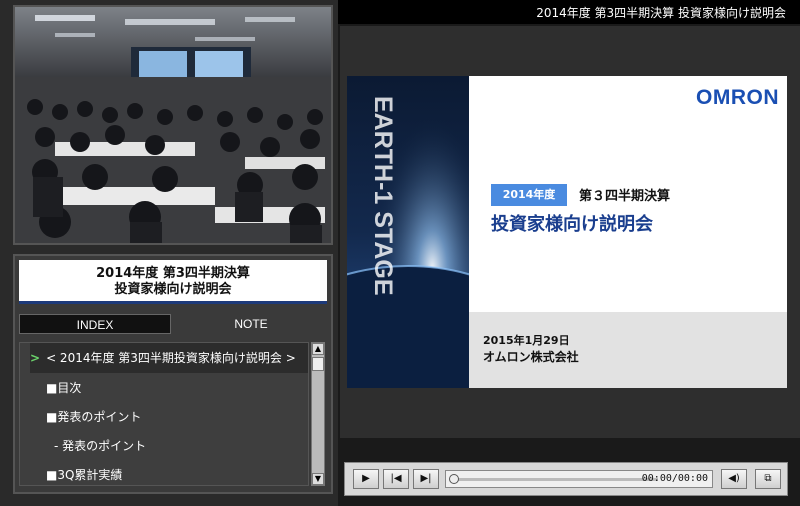 The width and height of the screenshot is (800, 506). What do you see at coordinates (526, 340) in the screenshot?
I see `slide-date: 2015年1月29日` at bounding box center [526, 340].